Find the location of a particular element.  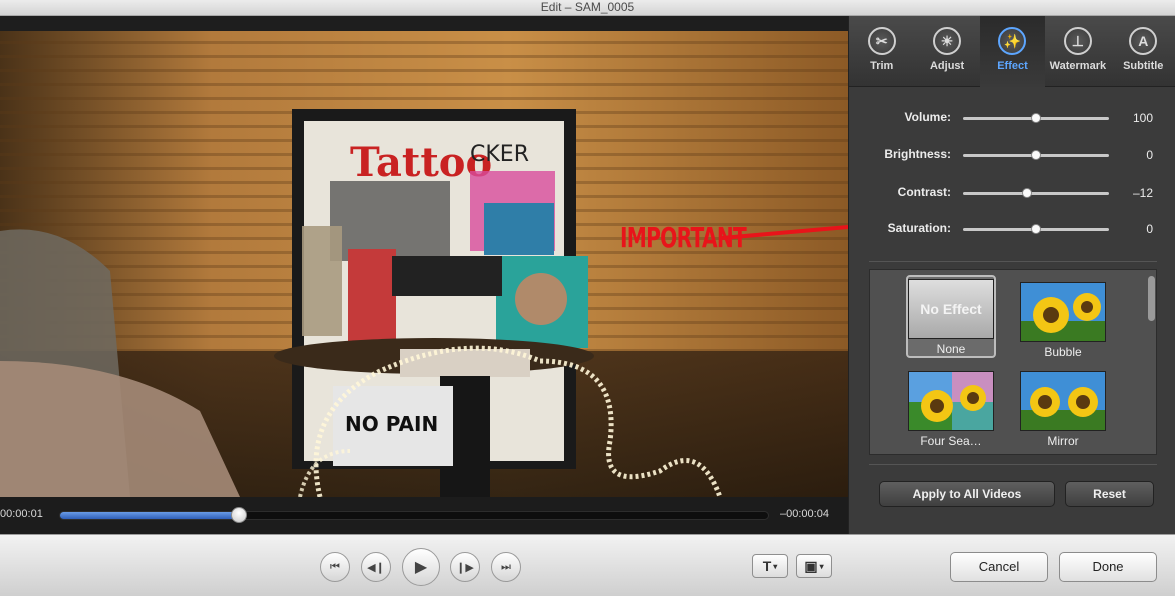

skip-start-icon: ⏮ is located at coordinates (335, 566).